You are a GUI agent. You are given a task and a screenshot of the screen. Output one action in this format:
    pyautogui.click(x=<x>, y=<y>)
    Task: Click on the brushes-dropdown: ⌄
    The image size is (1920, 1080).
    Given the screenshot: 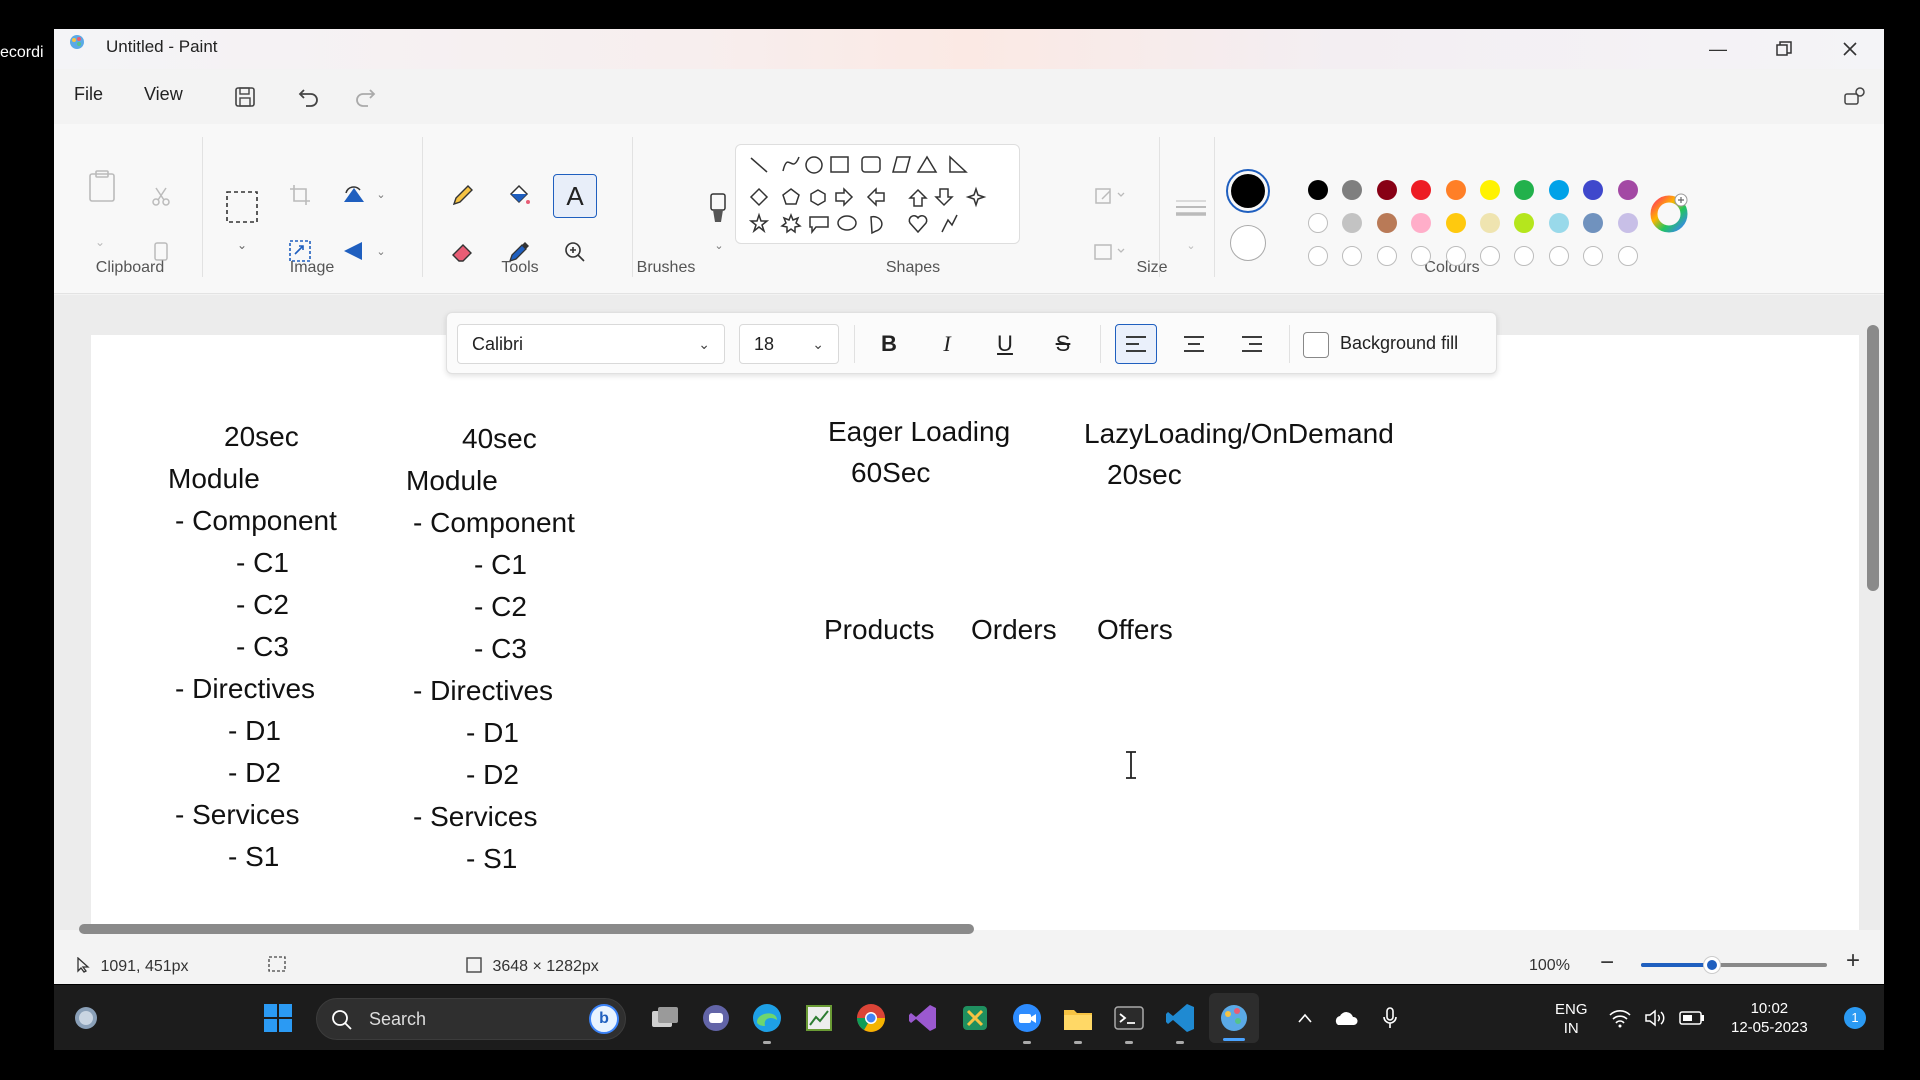 What is the action you would take?
    pyautogui.click(x=719, y=245)
    